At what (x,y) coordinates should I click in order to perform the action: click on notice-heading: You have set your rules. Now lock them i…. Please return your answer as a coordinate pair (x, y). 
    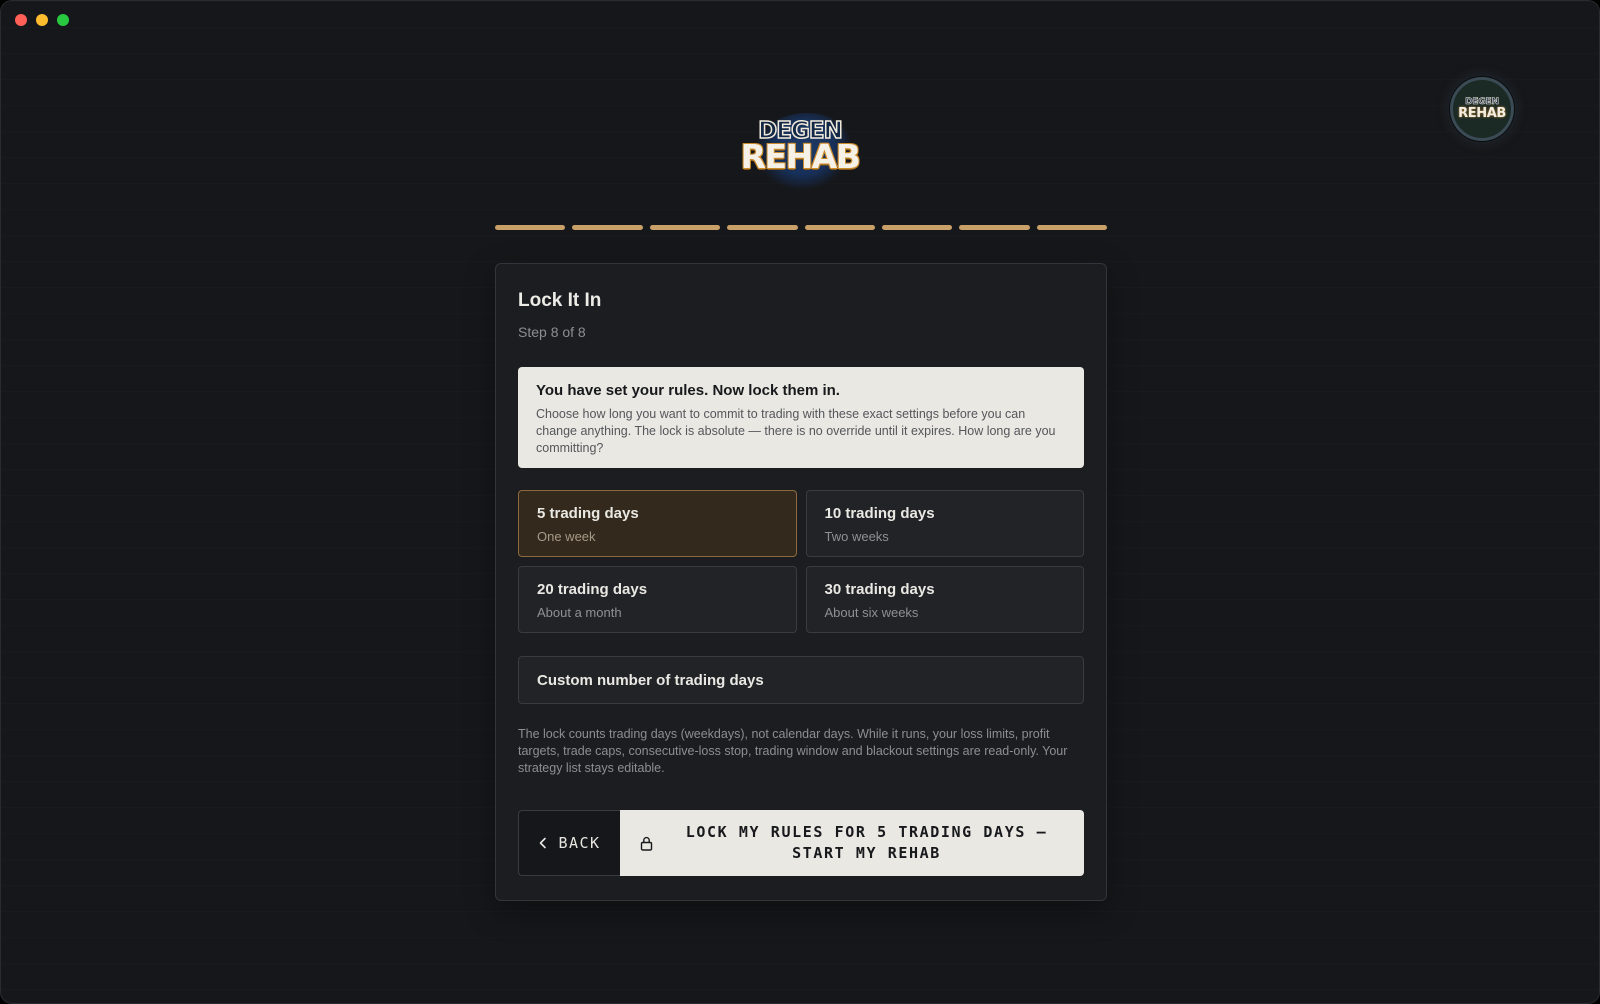
    Looking at the image, I should click on (688, 390).